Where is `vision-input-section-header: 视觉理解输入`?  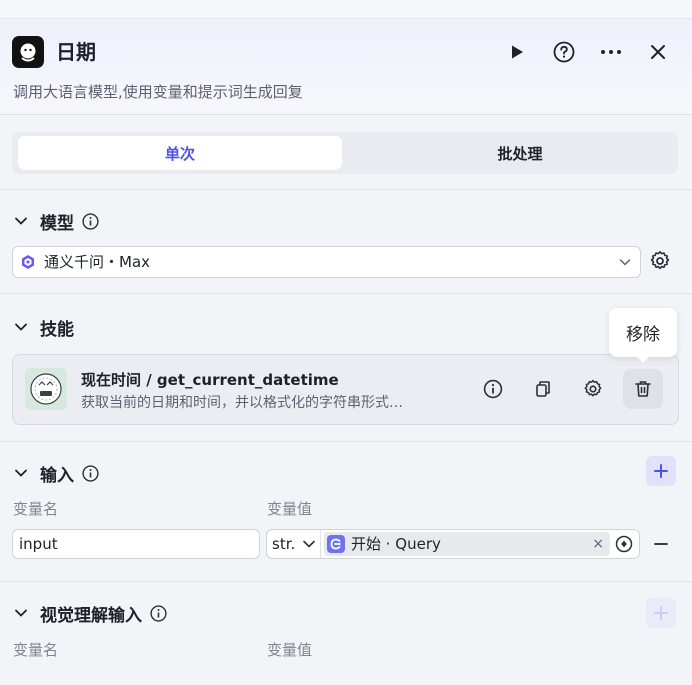 vision-input-section-header: 视觉理解输入 is located at coordinates (90, 613).